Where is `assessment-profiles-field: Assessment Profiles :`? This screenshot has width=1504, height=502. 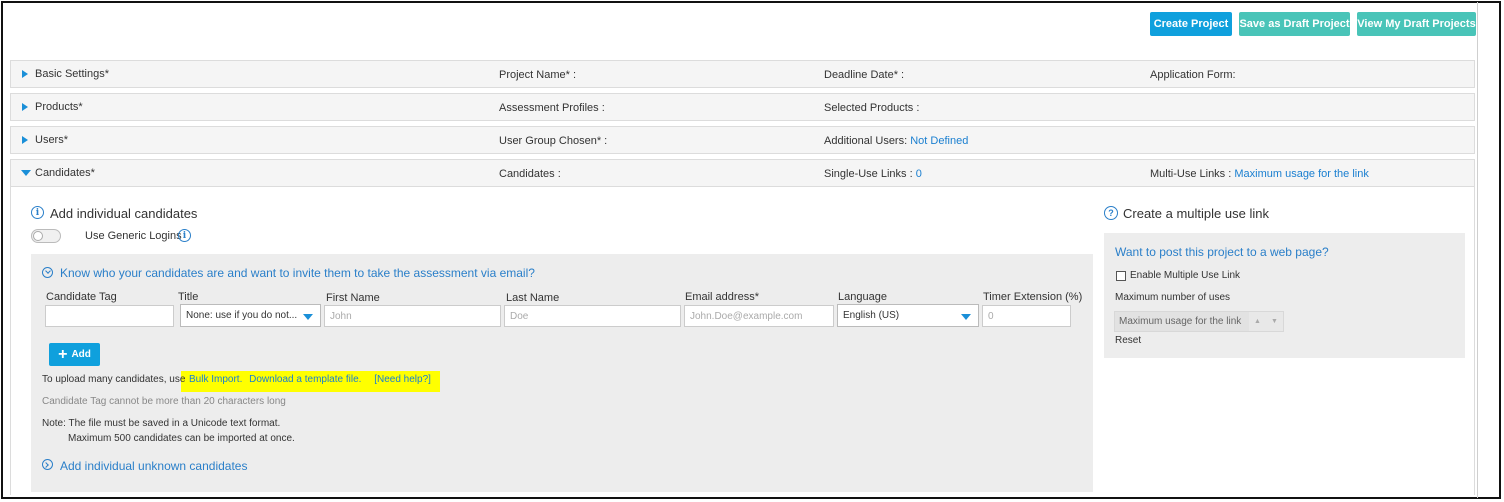
assessment-profiles-field: Assessment Profiles : is located at coordinates (552, 108).